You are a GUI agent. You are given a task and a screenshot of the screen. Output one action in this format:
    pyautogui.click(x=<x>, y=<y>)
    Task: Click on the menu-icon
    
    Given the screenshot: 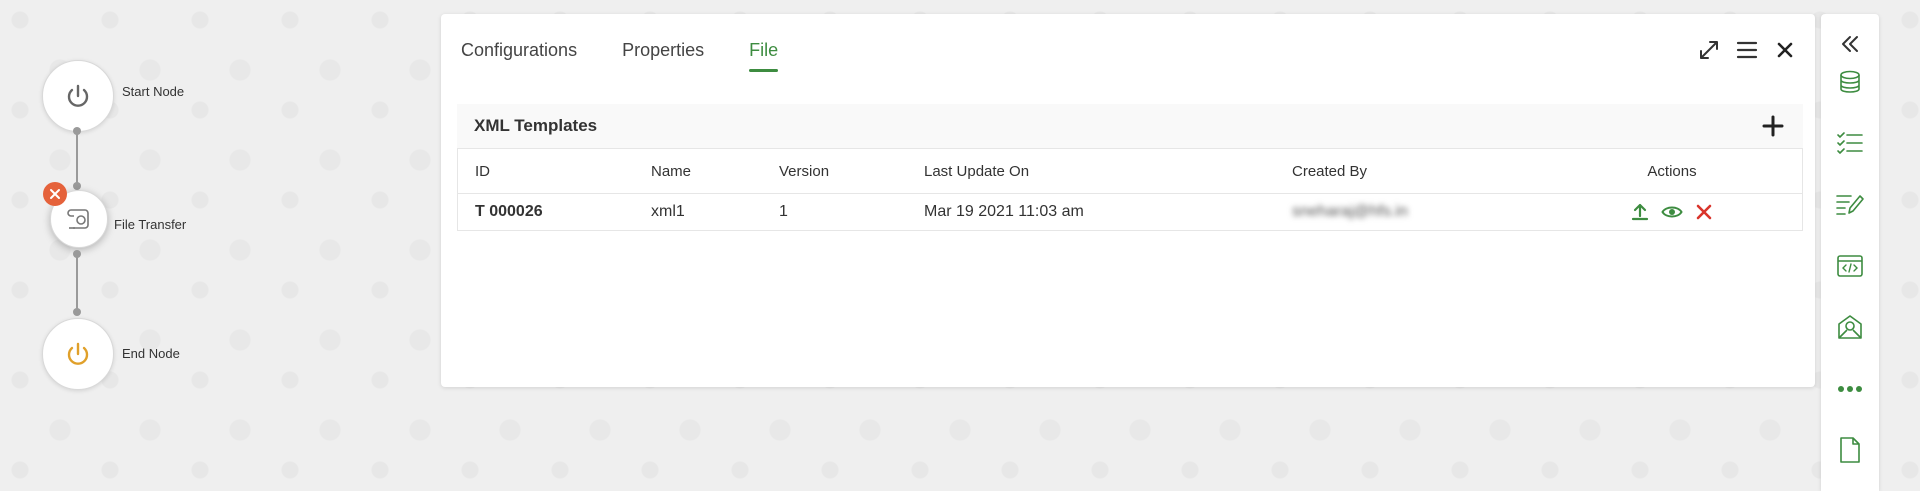 What is the action you would take?
    pyautogui.click(x=1747, y=50)
    